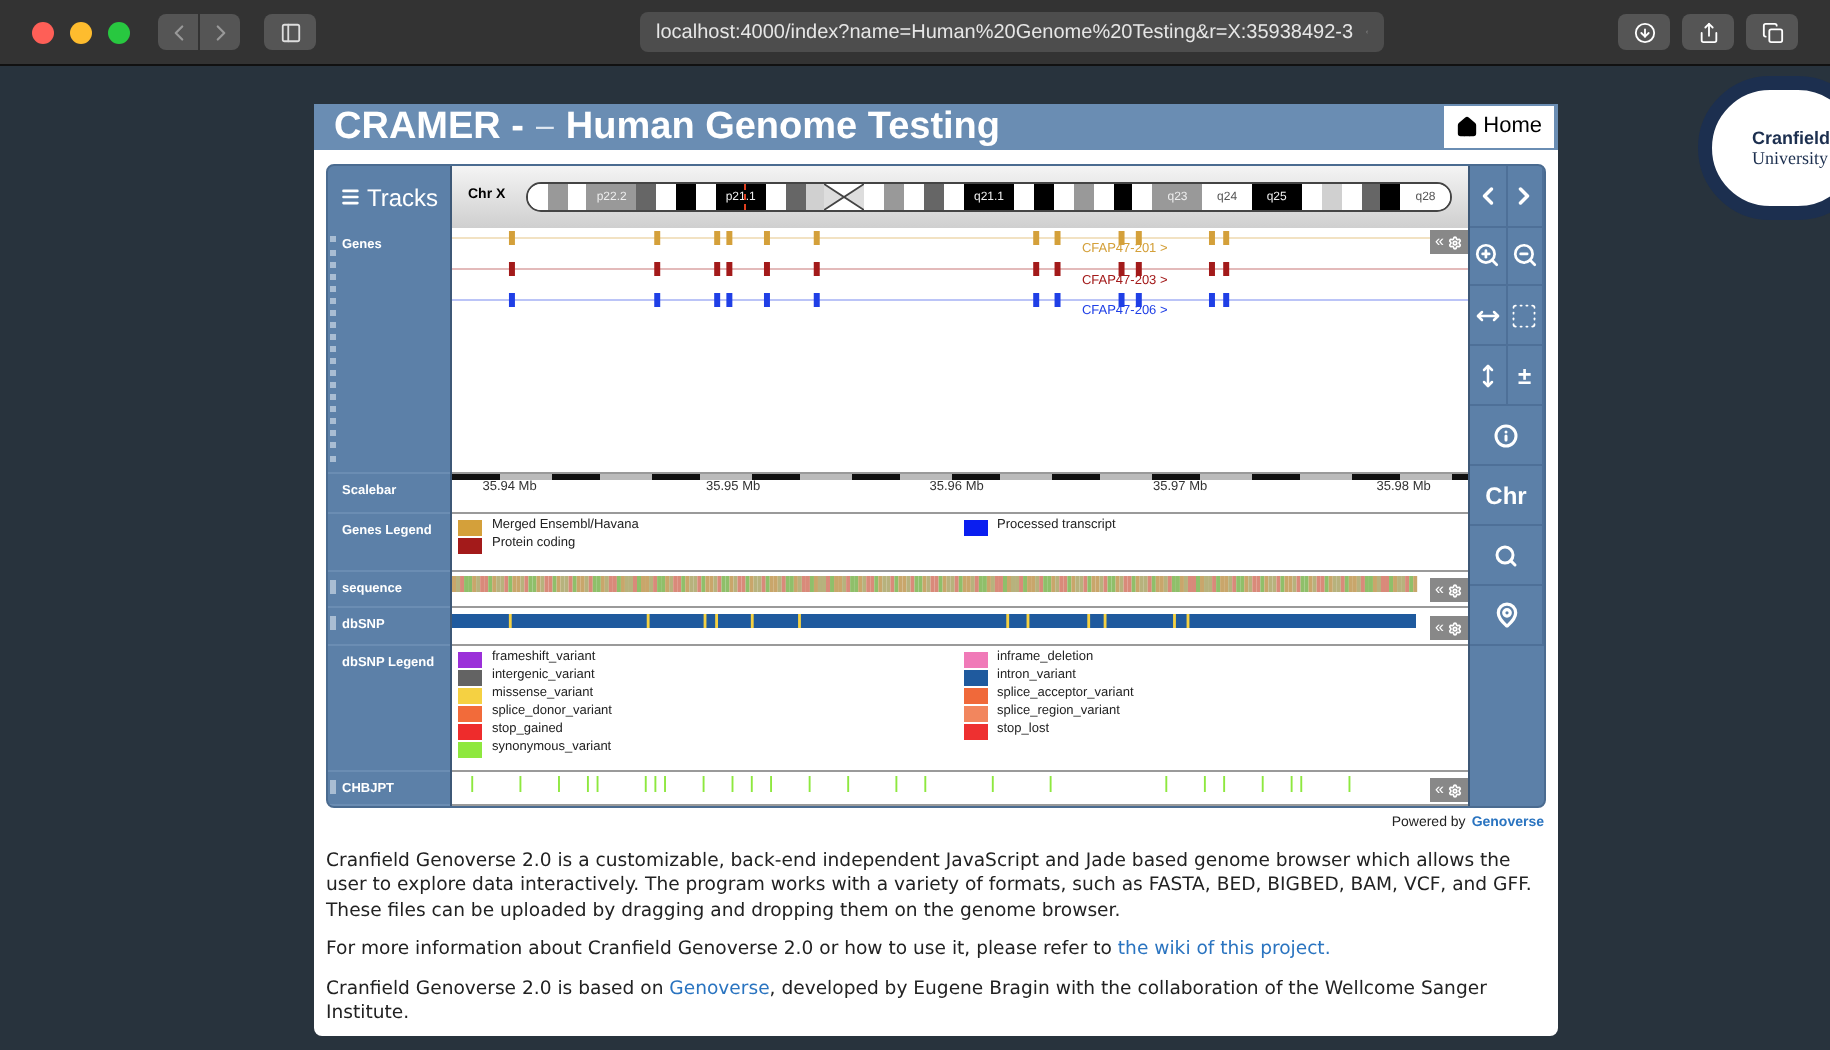 This screenshot has height=1050, width=1830. What do you see at coordinates (1791, 158) in the screenshot?
I see `logo-text: University` at bounding box center [1791, 158].